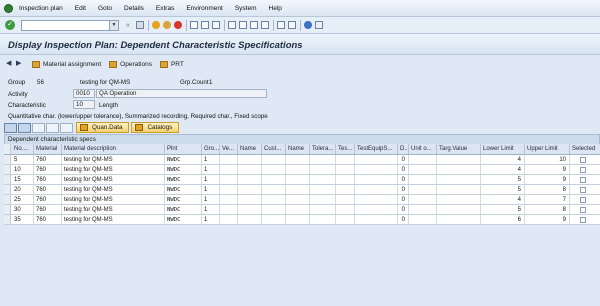 The image size is (600, 306). I want to click on table-row: 35 760 testing for QM-MS NWDC 1 0 6 9, so click(302, 220).